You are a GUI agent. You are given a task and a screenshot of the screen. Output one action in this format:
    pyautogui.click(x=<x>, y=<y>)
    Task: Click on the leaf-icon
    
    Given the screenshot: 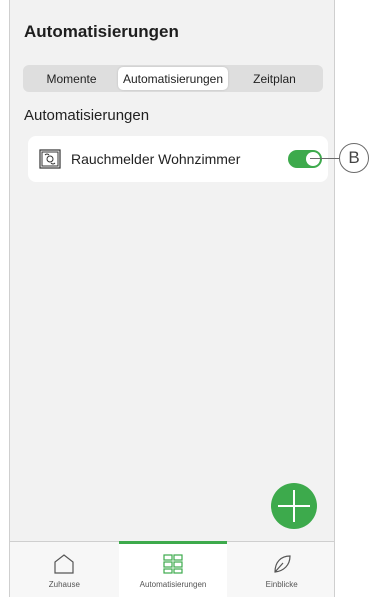 What is the action you would take?
    pyautogui.click(x=282, y=564)
    